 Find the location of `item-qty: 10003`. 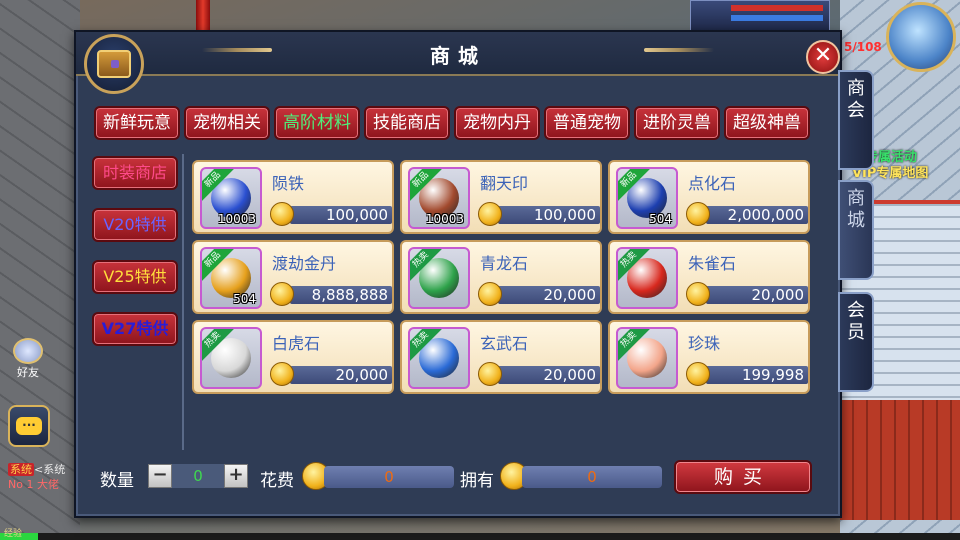

item-qty: 10003 is located at coordinates (236, 219).